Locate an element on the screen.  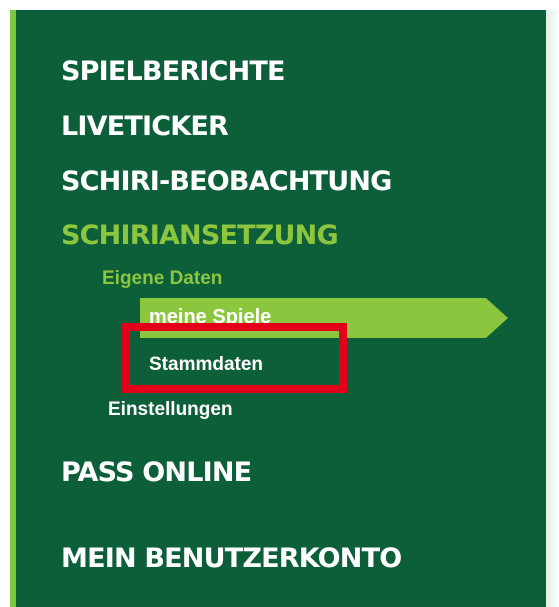
menu-item-spielberichte: SPIELBERICHTE is located at coordinates (173, 71).